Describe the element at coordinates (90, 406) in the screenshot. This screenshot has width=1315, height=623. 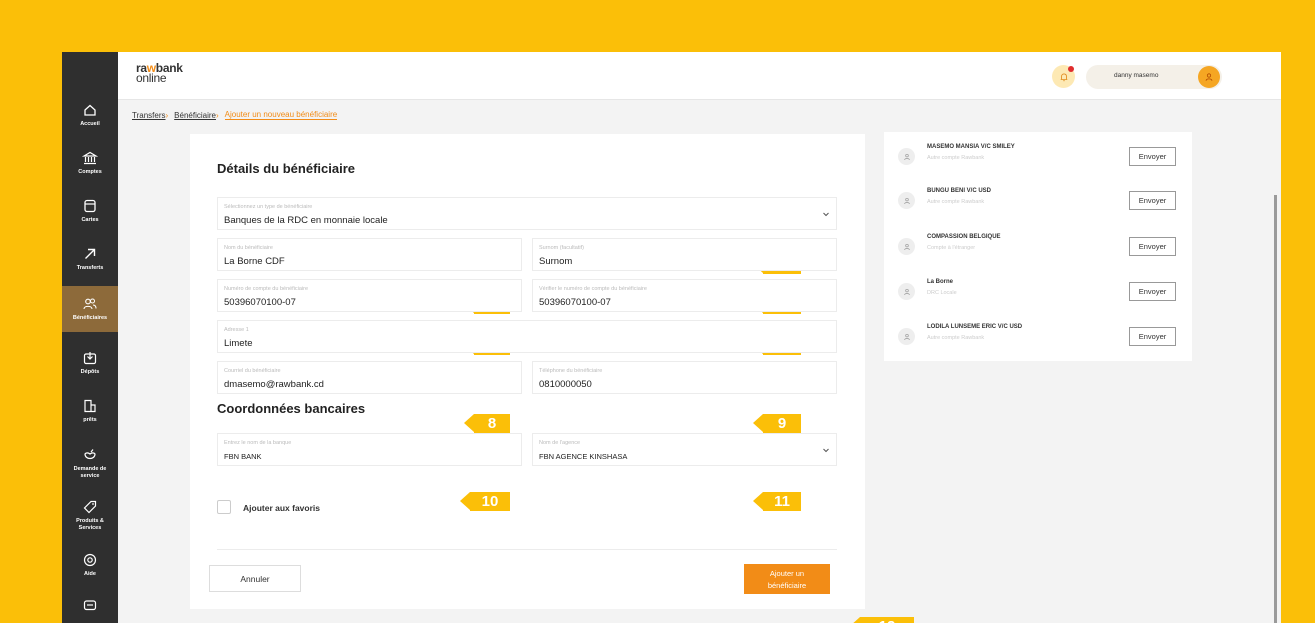
I see `loan-icon` at that location.